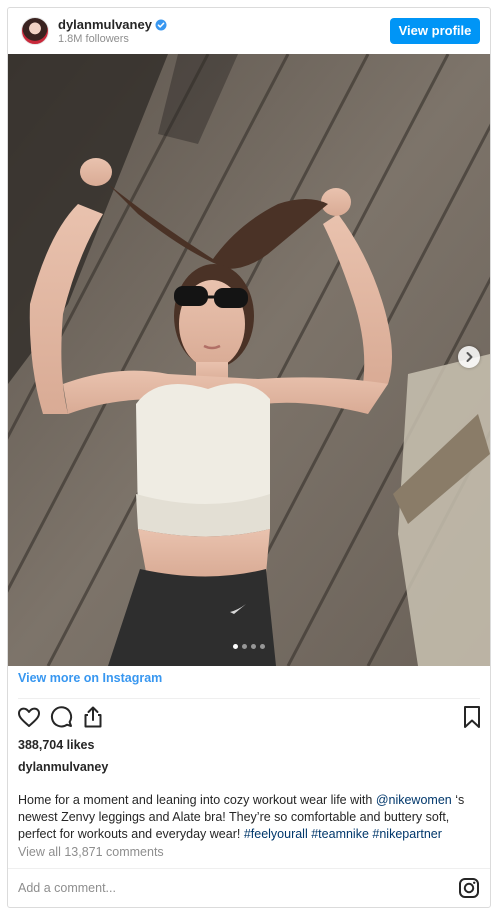  I want to click on view-more-link: View more on Instagram, so click(90, 678).